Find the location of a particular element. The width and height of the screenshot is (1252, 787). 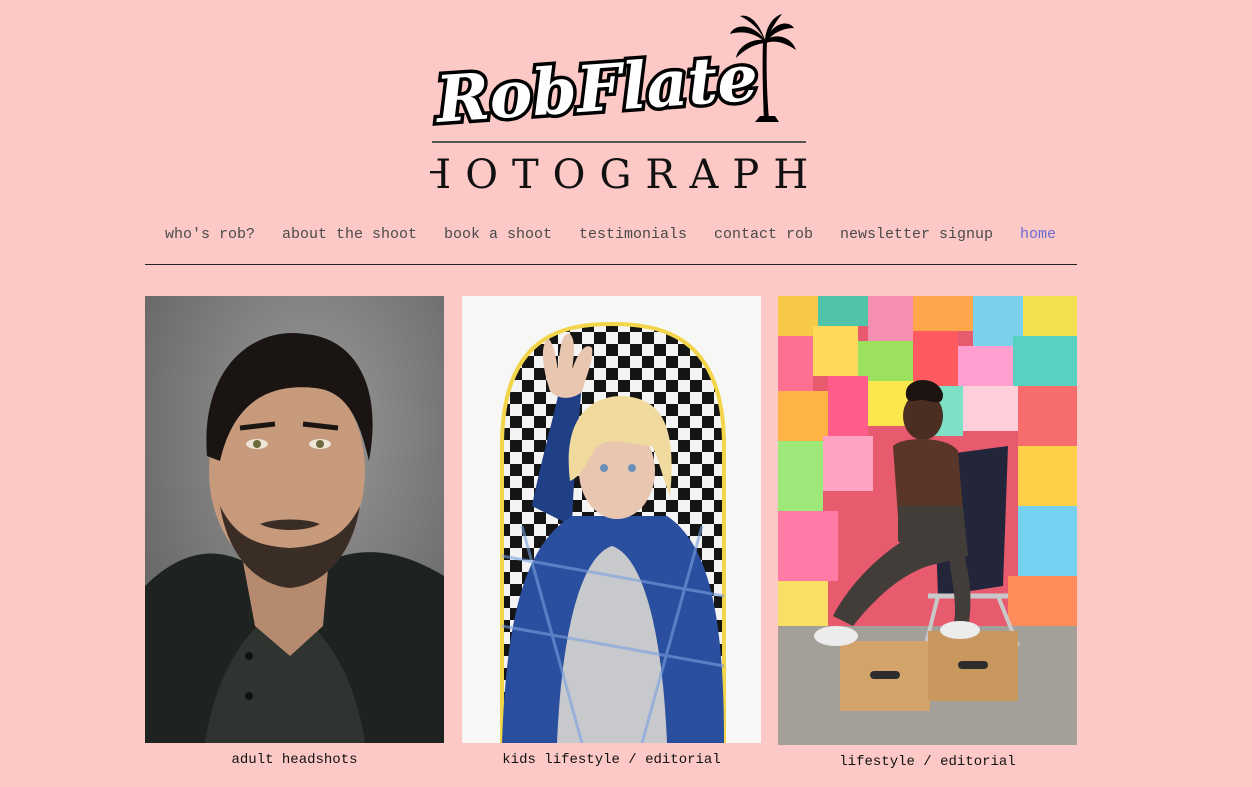

nav-item-whos-rob: who's rob? is located at coordinates (210, 234).